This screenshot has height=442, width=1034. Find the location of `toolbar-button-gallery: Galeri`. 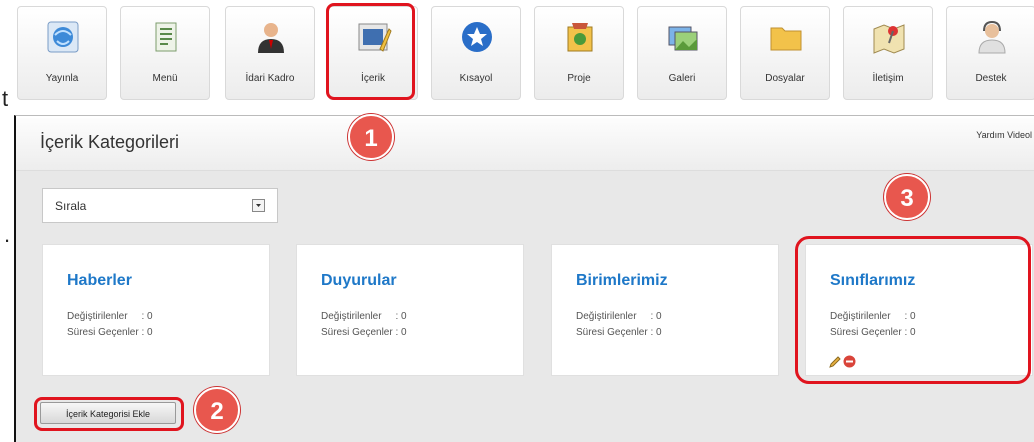

toolbar-button-gallery: Galeri is located at coordinates (682, 53).